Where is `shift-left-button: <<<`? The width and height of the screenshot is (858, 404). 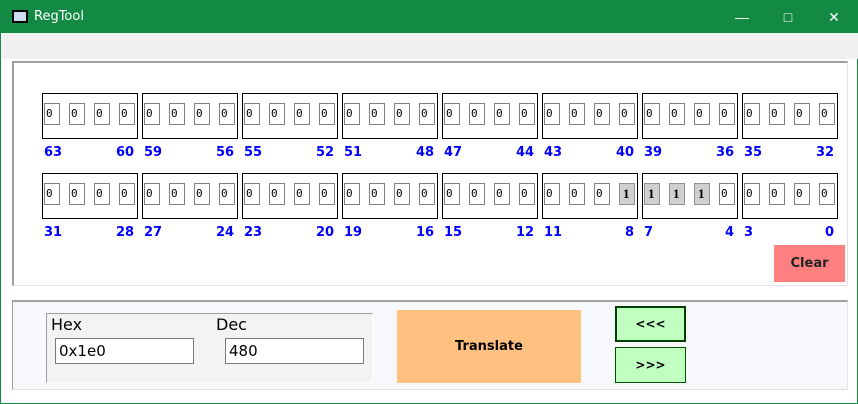
shift-left-button: <<< is located at coordinates (650, 324).